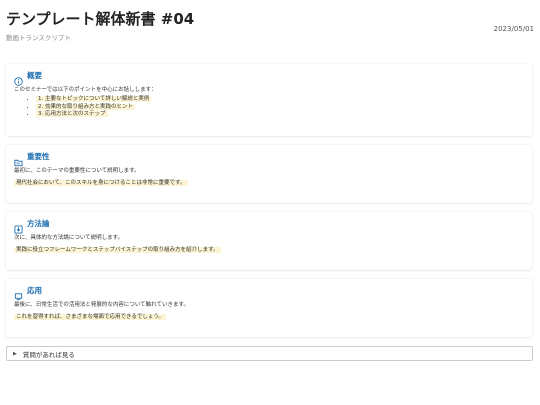 This screenshot has height=405, width=540. Describe the element at coordinates (34, 75) in the screenshot. I see `overview-title: 概要` at that location.